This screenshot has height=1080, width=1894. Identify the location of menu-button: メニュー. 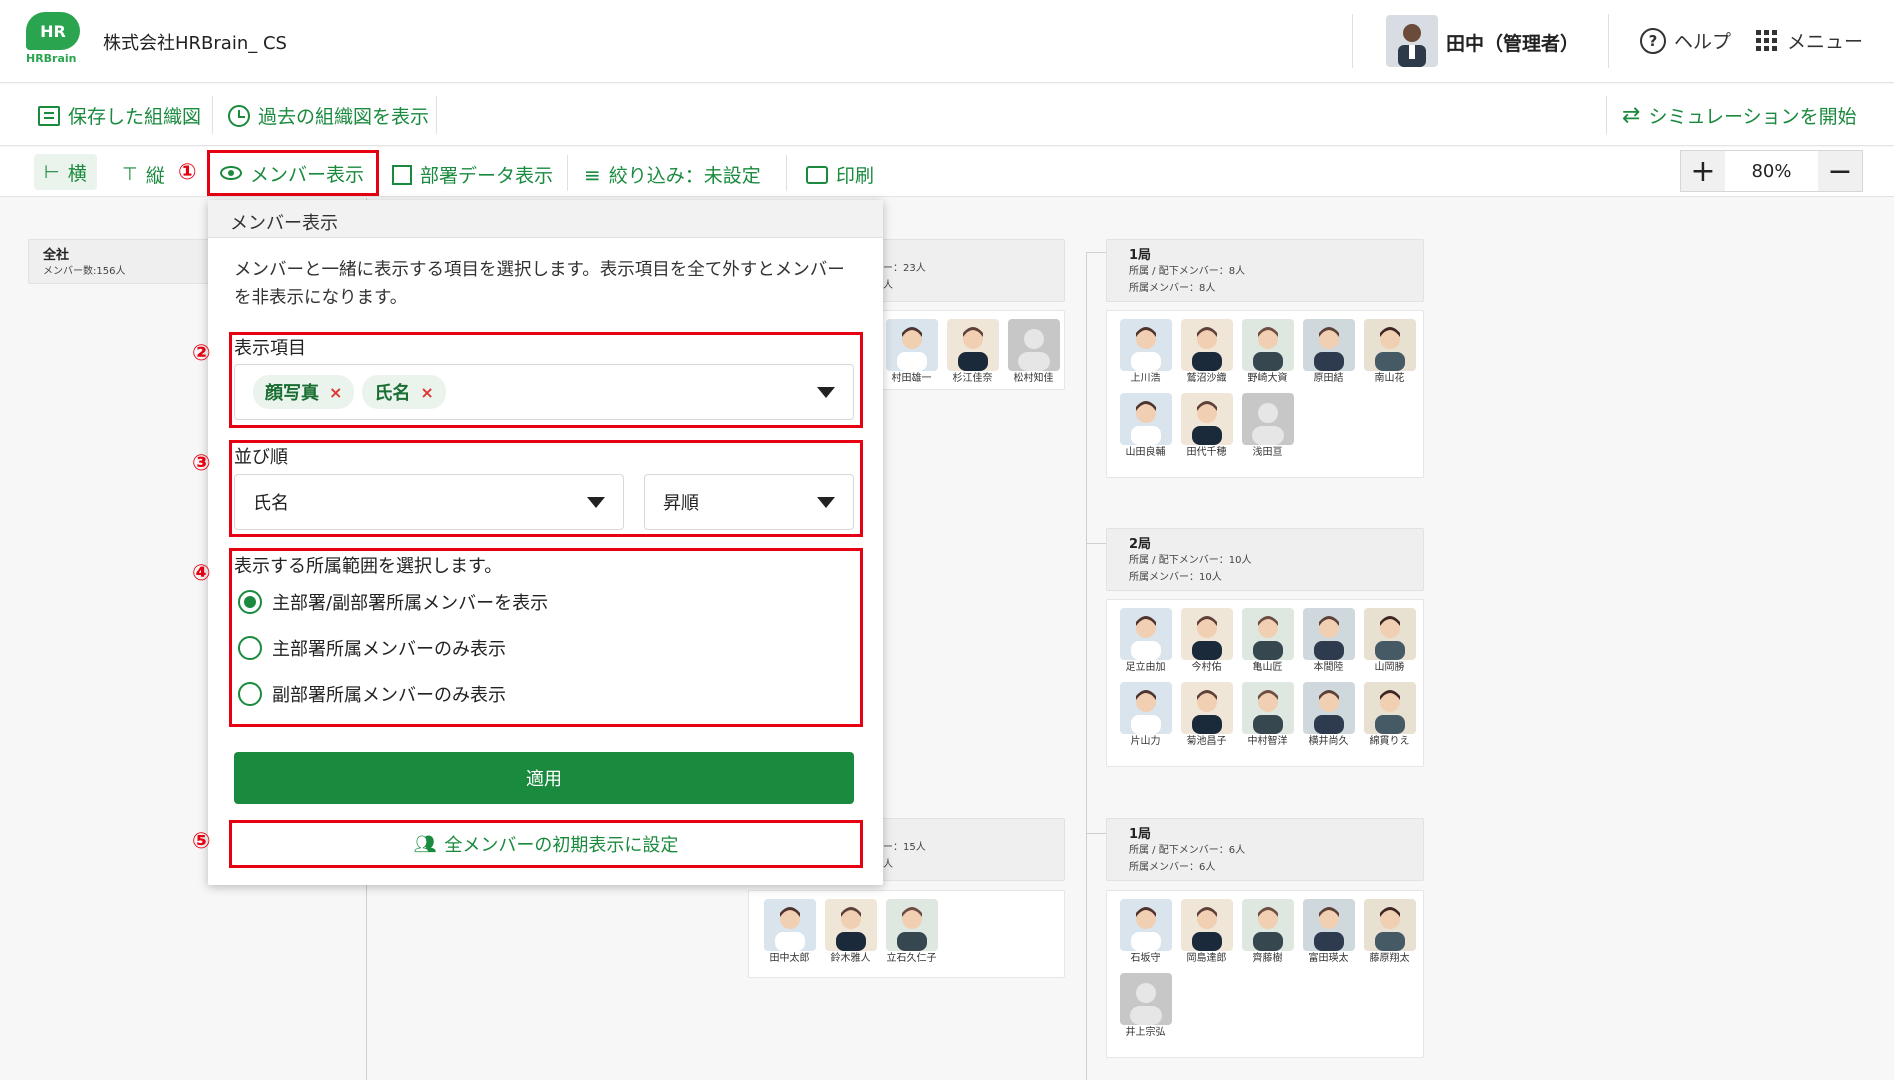
(1809, 40).